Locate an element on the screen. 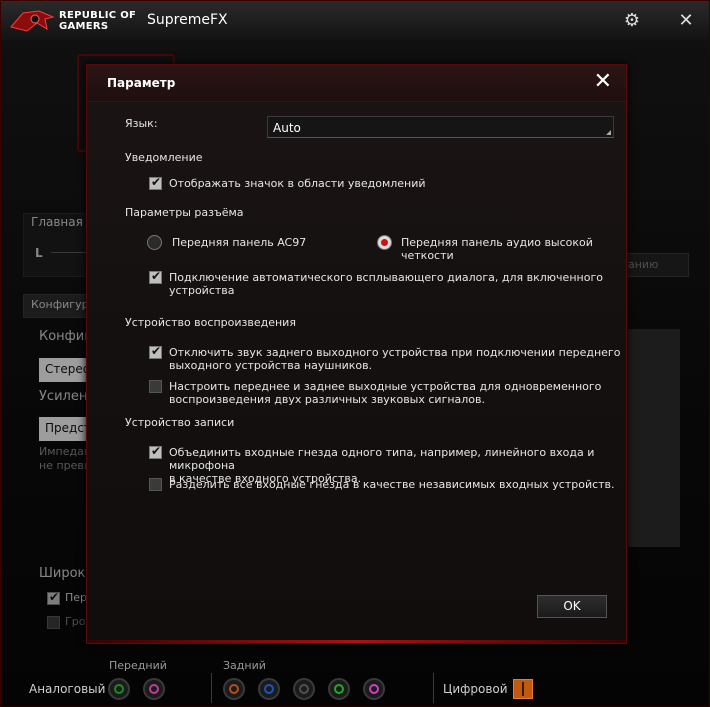  dialog-accent-line is located at coordinates (356, 641).